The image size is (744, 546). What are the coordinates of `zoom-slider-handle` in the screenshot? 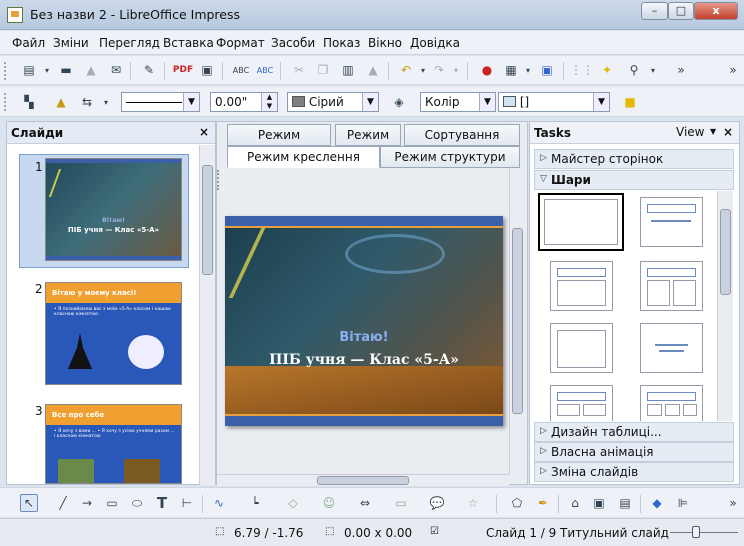 It's located at (696, 532).